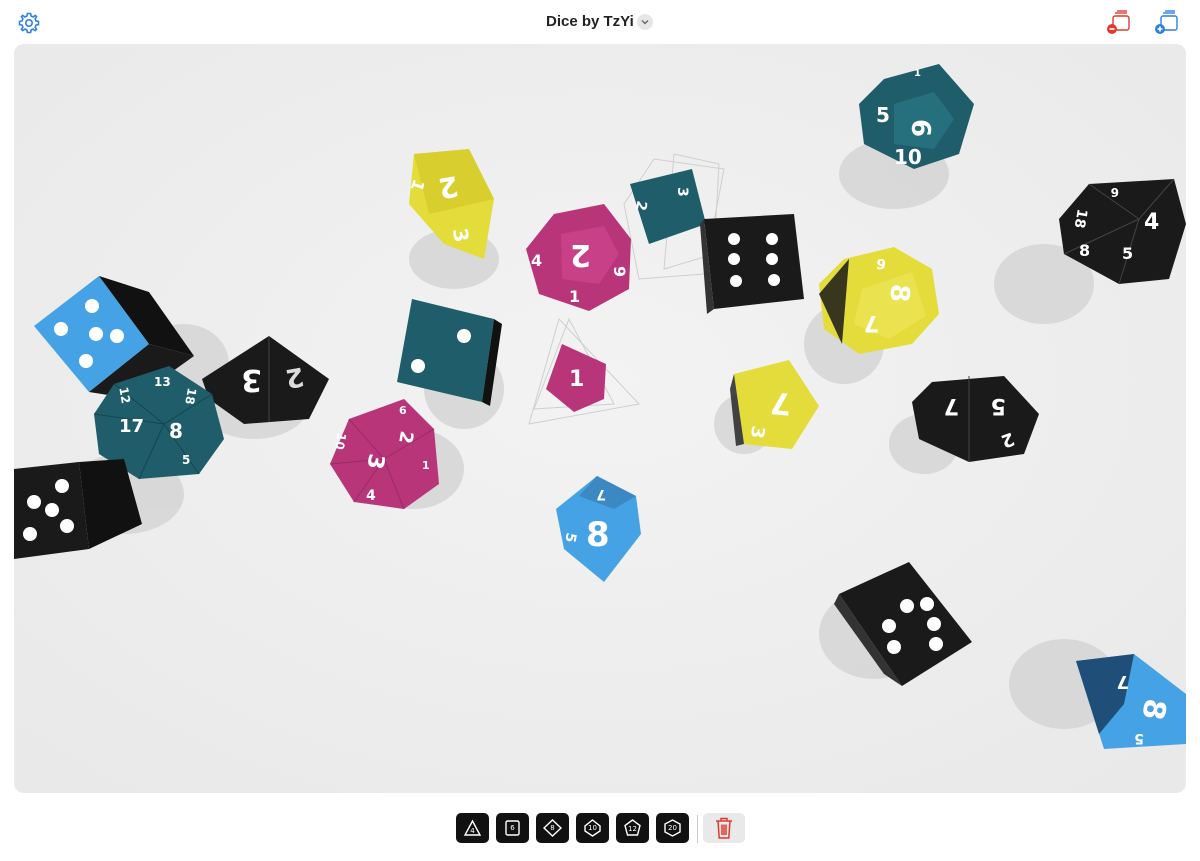  I want to click on add-dice-set-button, so click(1167, 23).